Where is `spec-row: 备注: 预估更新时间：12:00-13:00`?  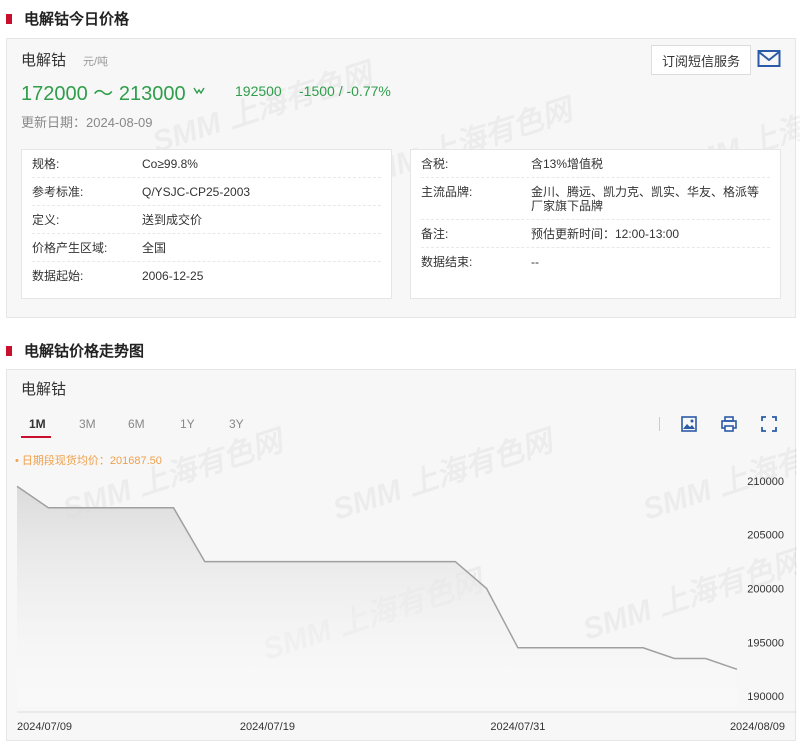
spec-row: 备注: 预估更新时间：12:00-13:00 is located at coordinates (595, 234).